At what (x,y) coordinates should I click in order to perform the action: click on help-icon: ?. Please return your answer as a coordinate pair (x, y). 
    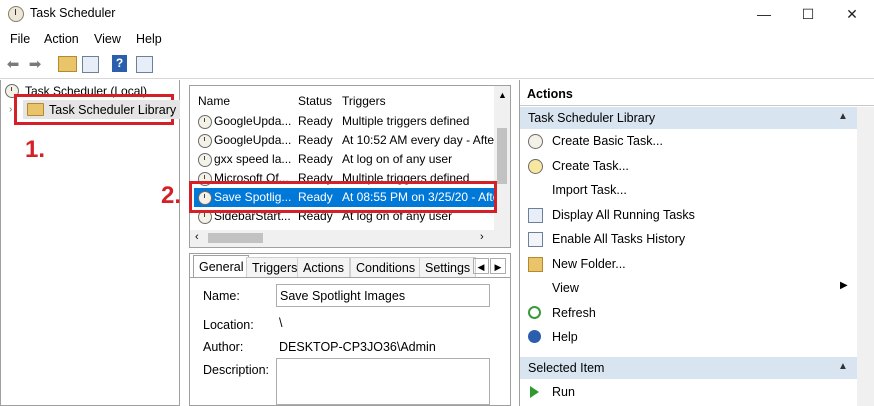
    Looking at the image, I should click on (119, 63).